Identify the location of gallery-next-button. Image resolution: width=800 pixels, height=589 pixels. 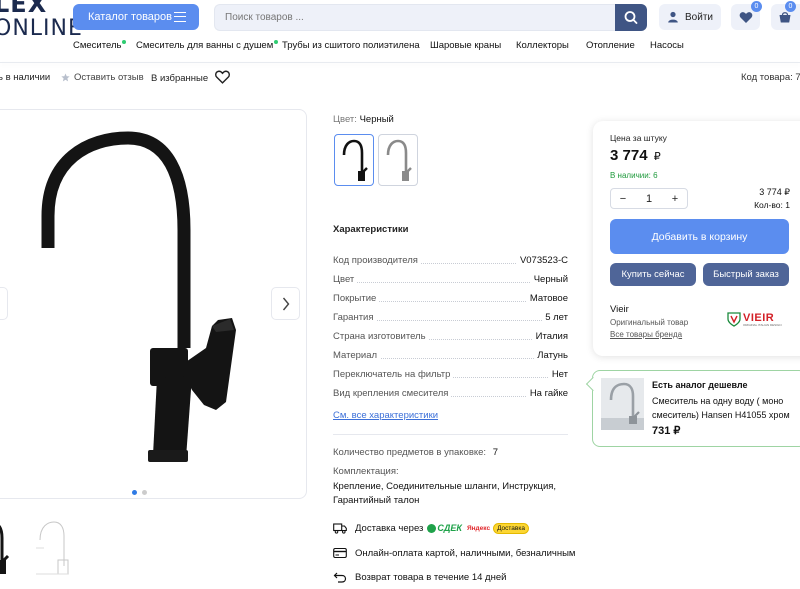
(285, 303).